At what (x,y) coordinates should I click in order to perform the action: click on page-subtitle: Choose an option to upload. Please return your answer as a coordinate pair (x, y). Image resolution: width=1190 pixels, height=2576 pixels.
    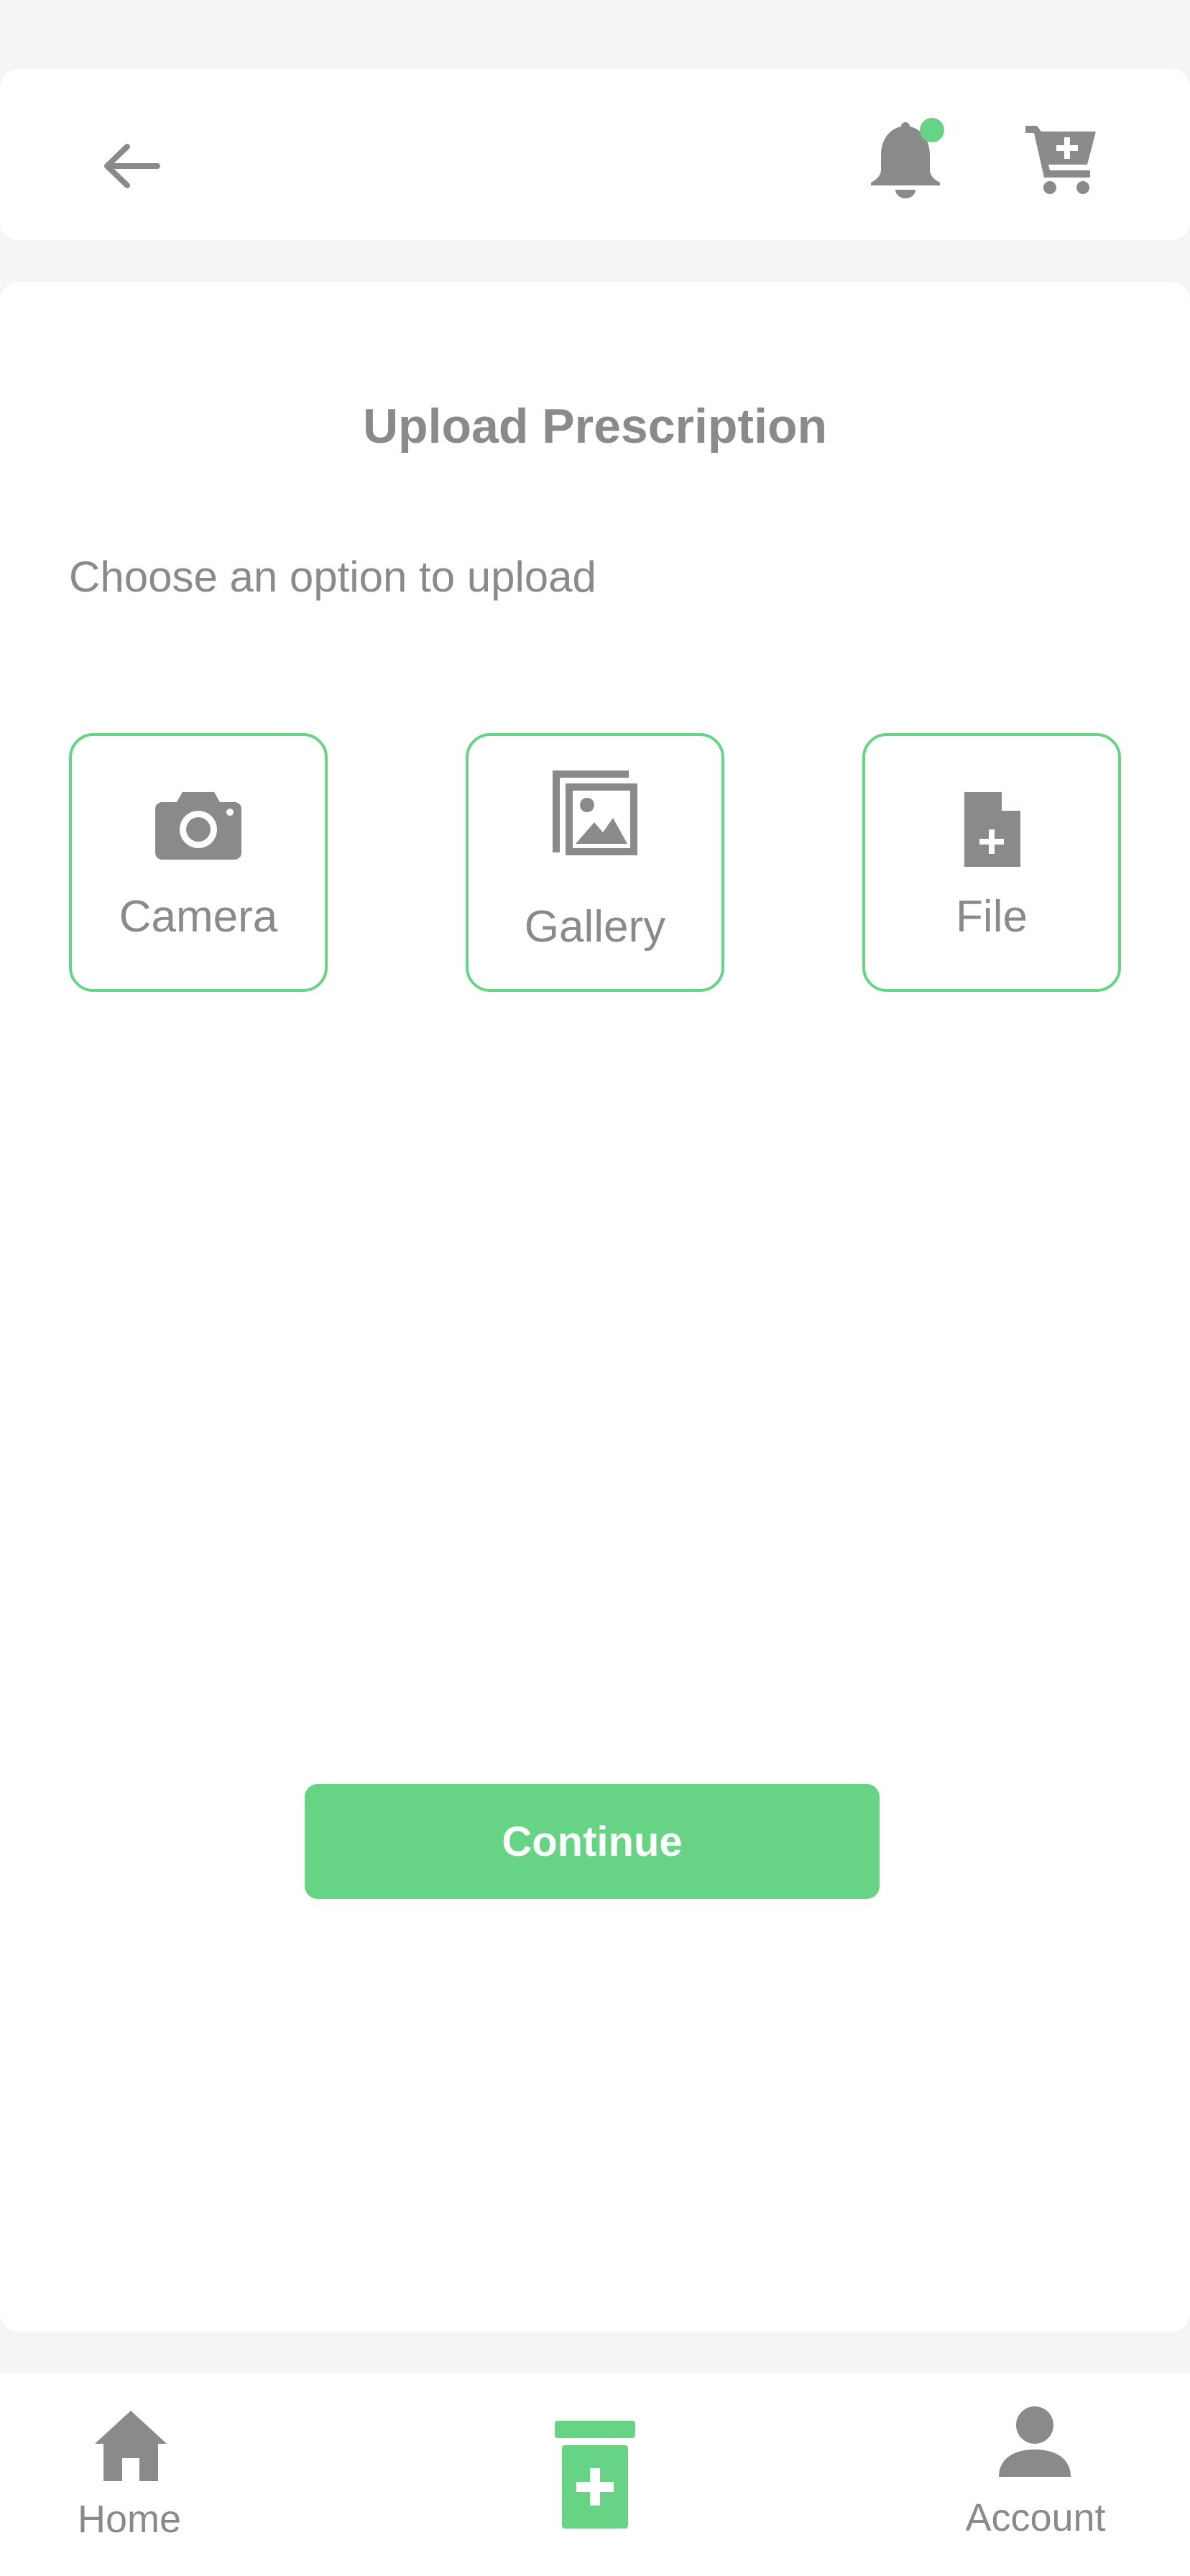
    Looking at the image, I should click on (332, 577).